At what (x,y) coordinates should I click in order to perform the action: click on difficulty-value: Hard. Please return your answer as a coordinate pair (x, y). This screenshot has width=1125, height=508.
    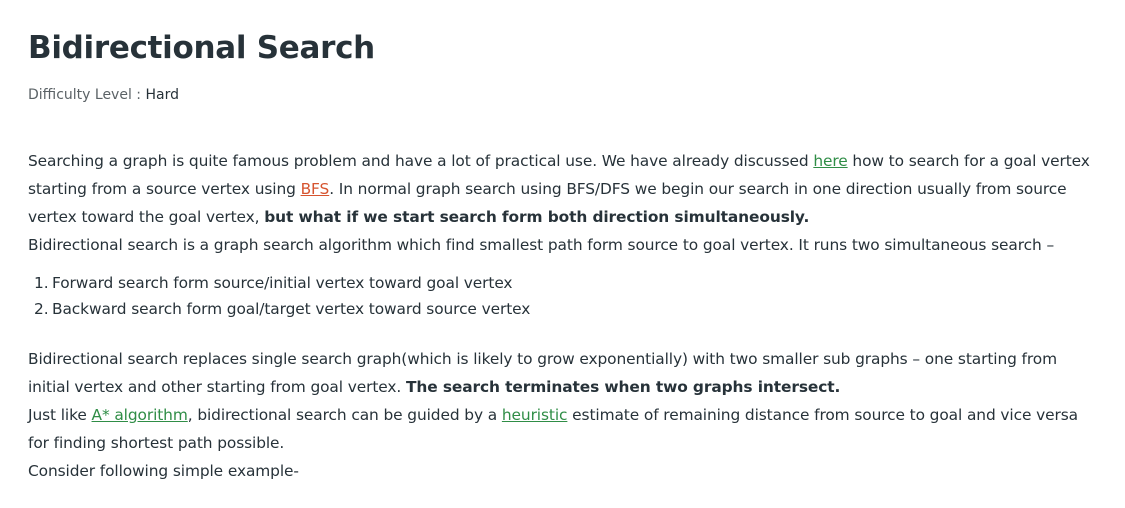
    Looking at the image, I should click on (162, 95).